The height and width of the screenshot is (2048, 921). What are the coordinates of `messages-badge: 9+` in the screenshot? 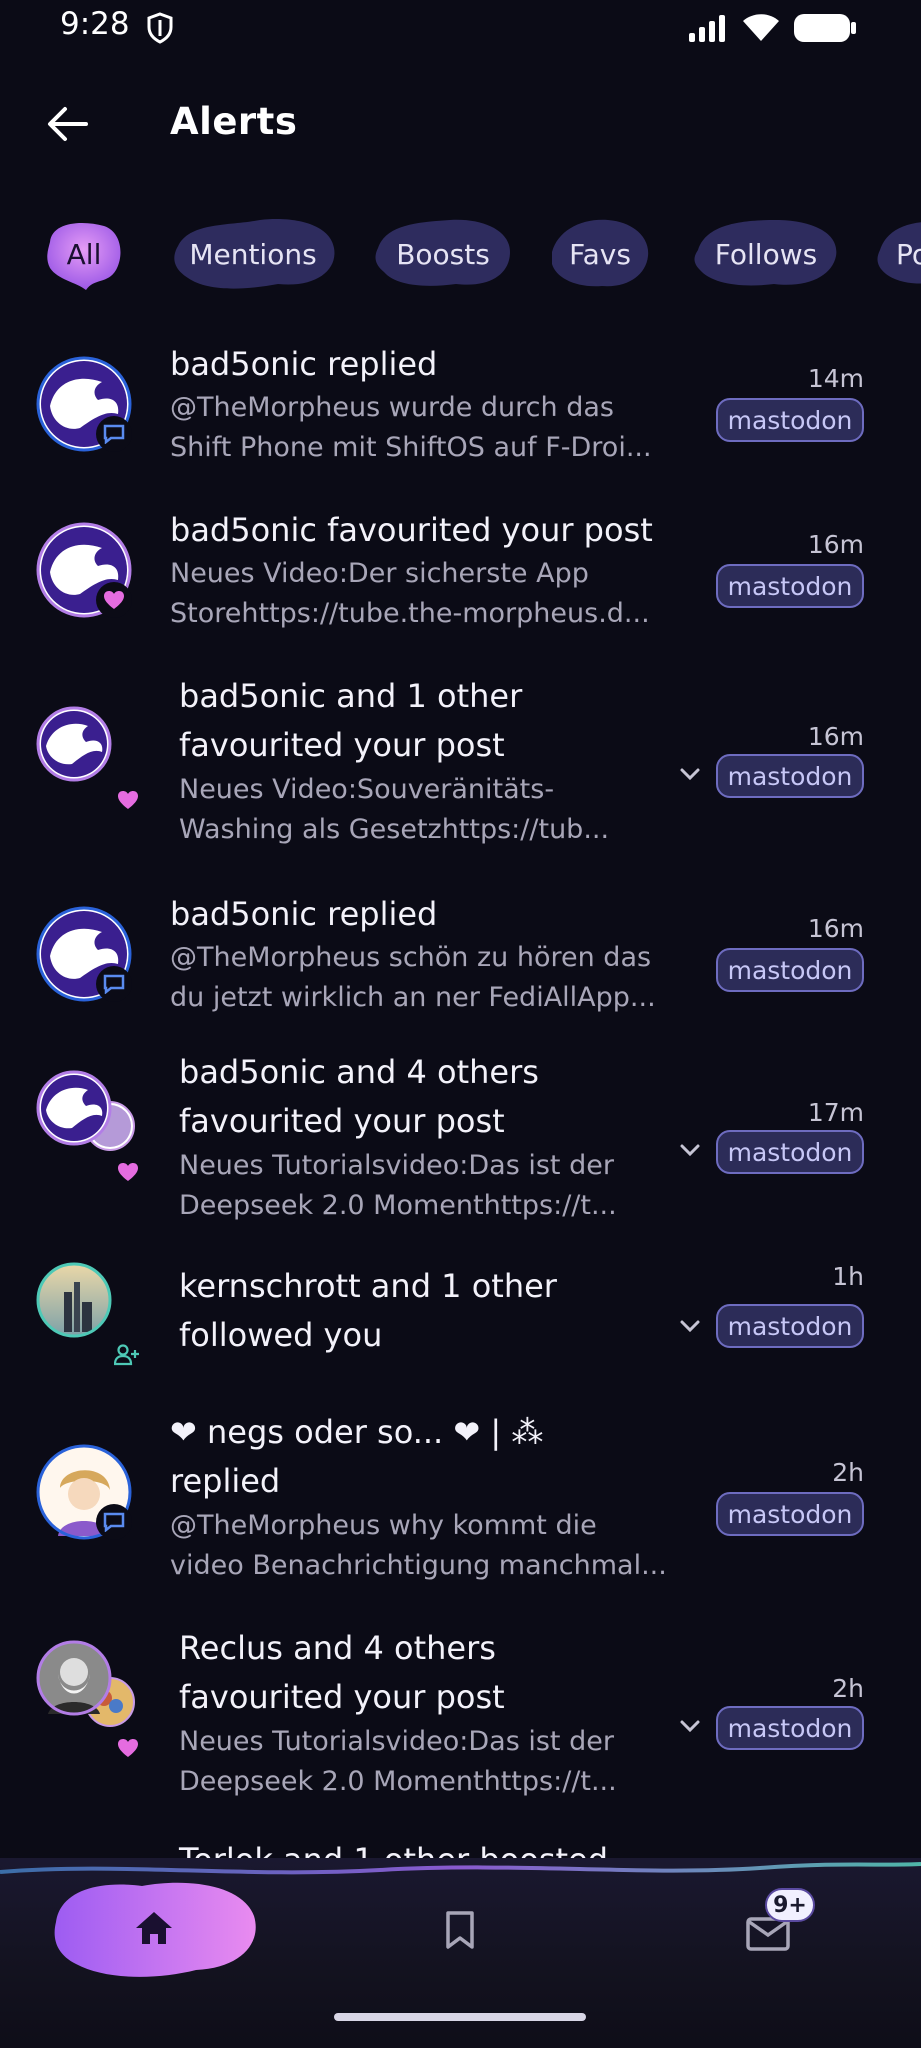 It's located at (790, 1905).